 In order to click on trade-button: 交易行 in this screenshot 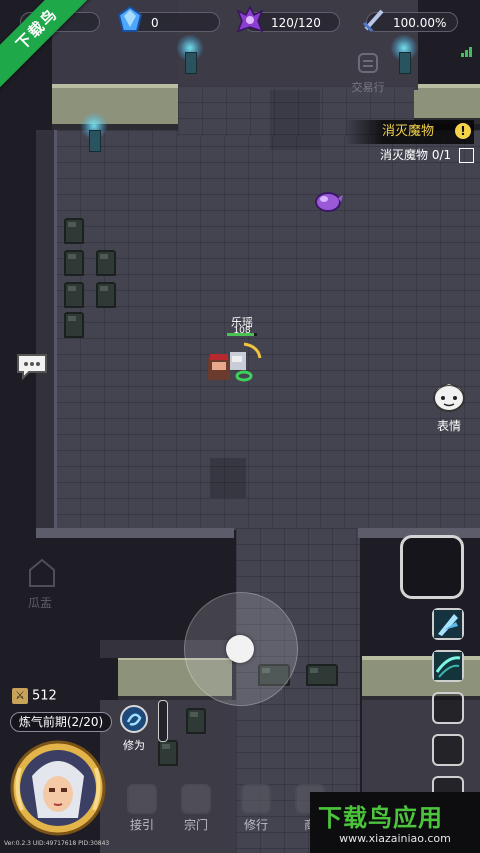, I will do `click(368, 72)`.